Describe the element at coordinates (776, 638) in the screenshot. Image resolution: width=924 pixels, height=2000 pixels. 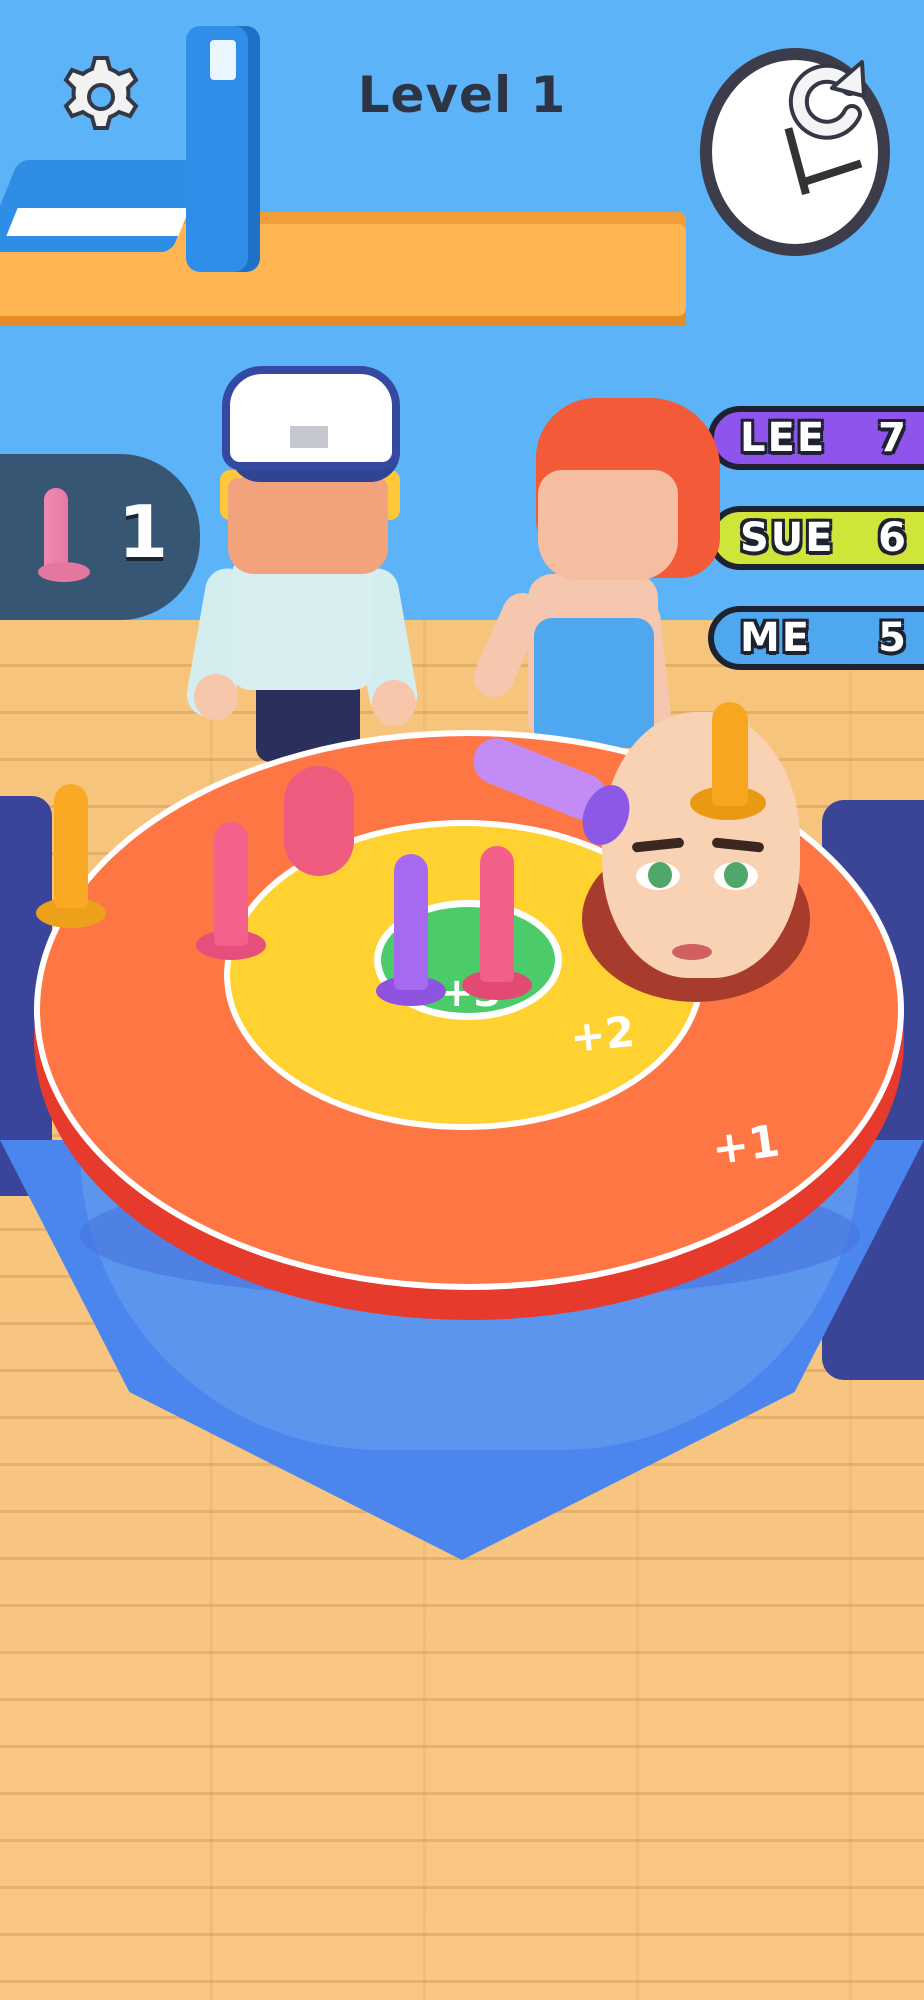
I see `player-name: ME` at that location.